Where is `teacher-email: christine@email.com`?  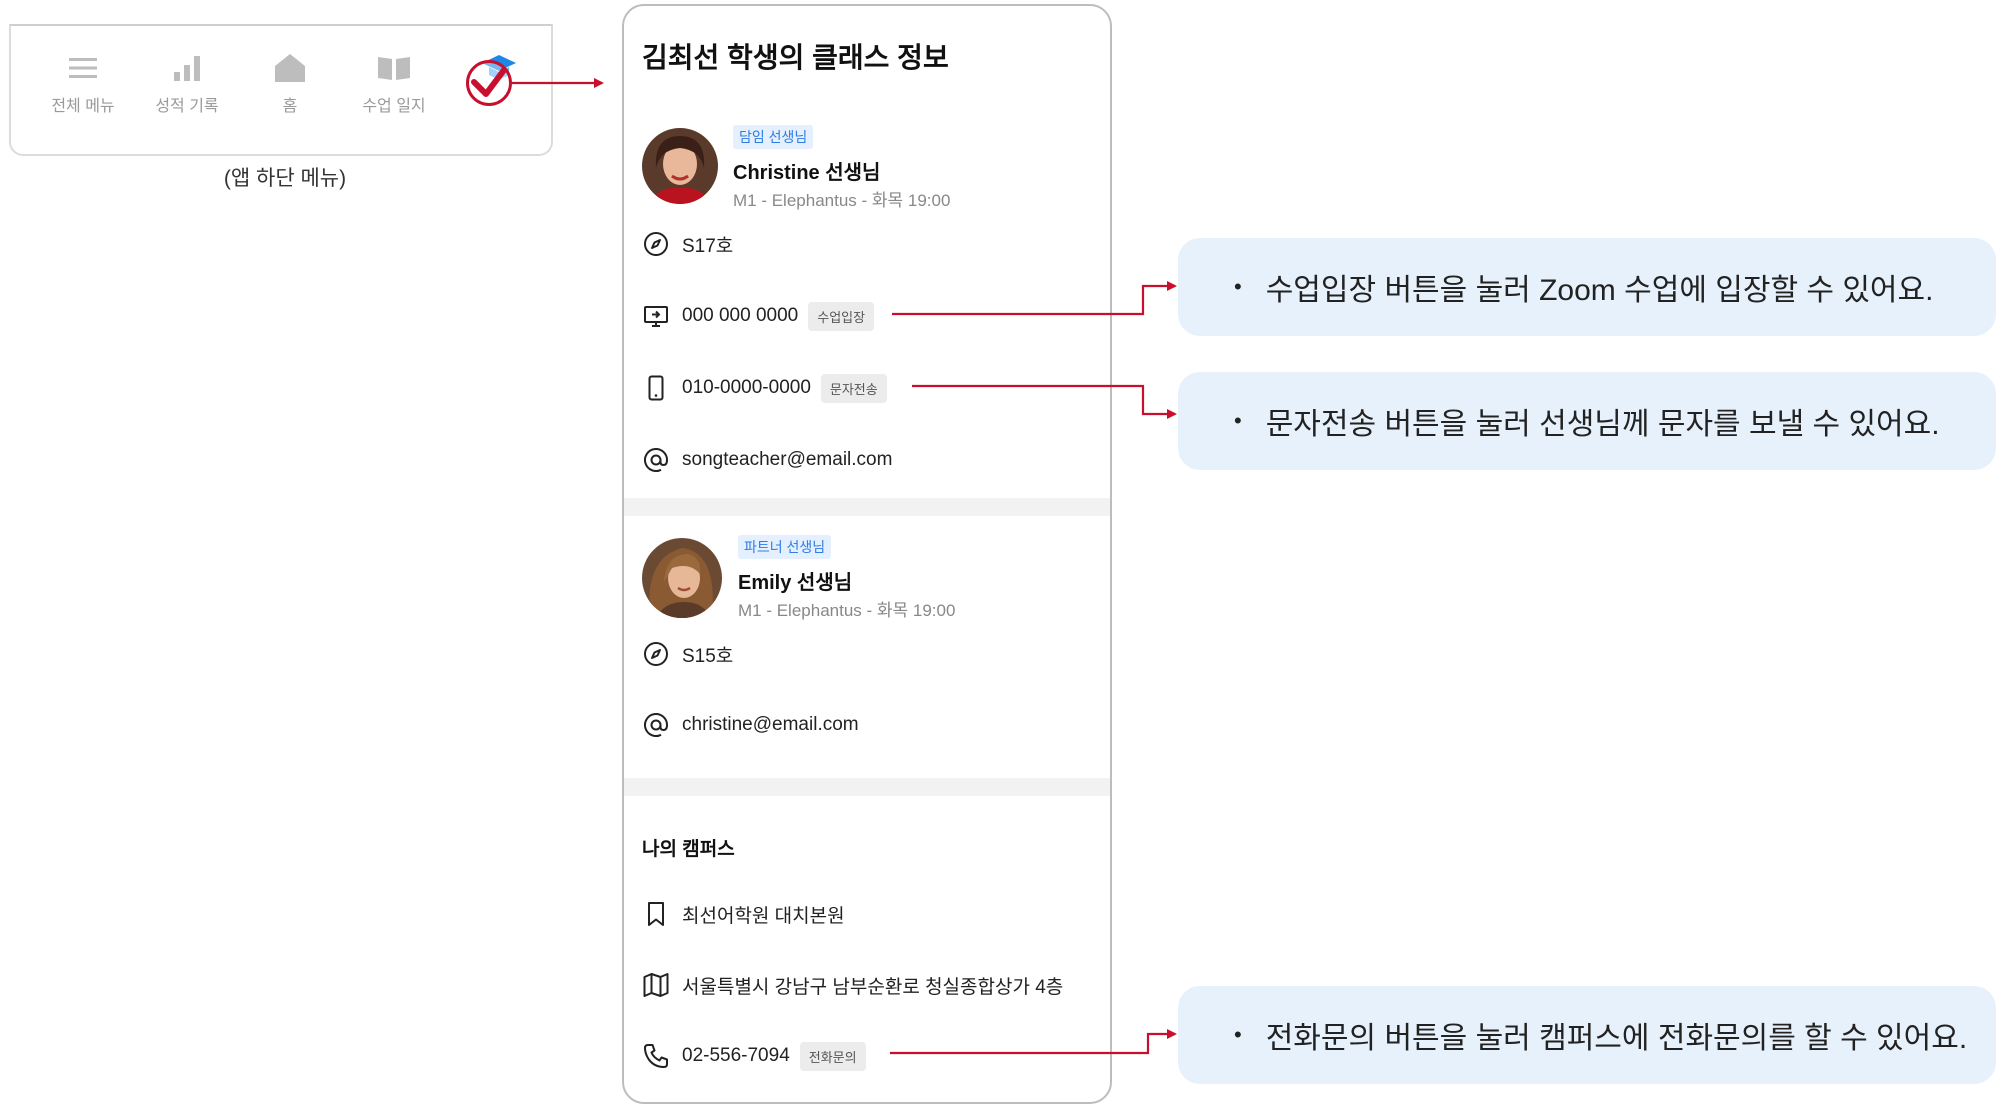
teacher-email: christine@email.com is located at coordinates (770, 725).